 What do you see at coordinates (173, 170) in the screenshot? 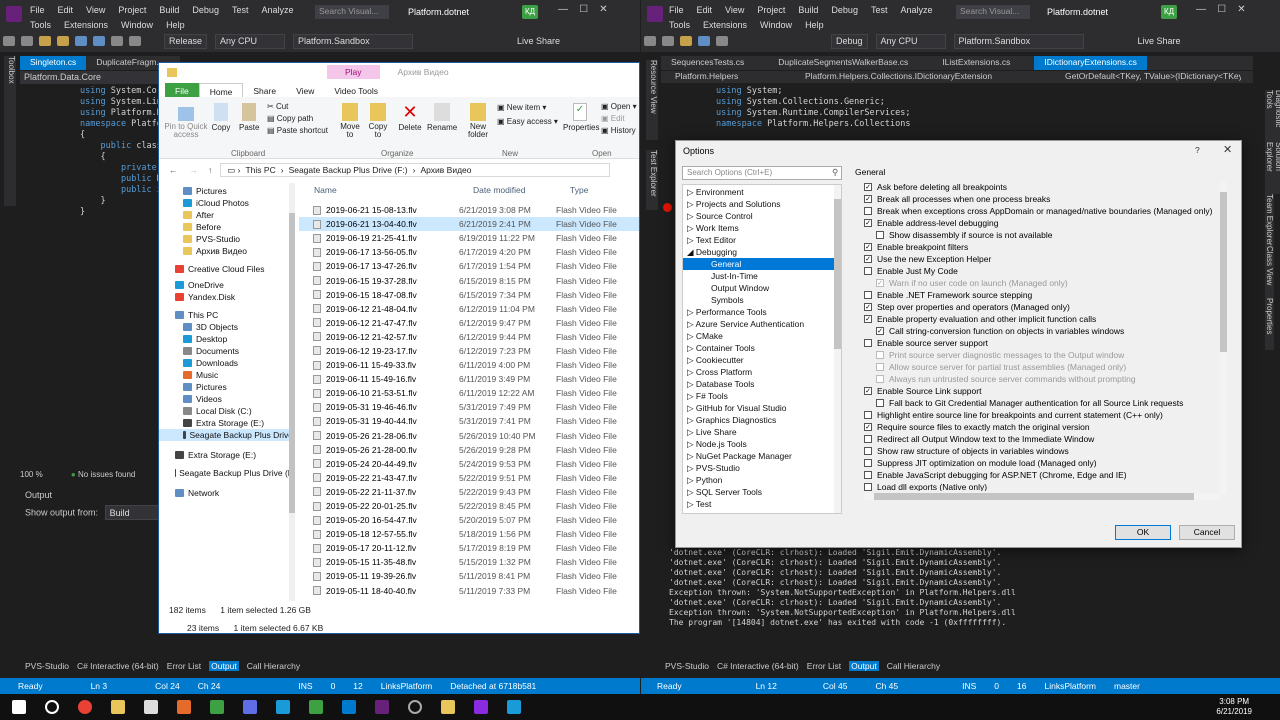
I see `back-arrow-icon: ←` at bounding box center [173, 170].